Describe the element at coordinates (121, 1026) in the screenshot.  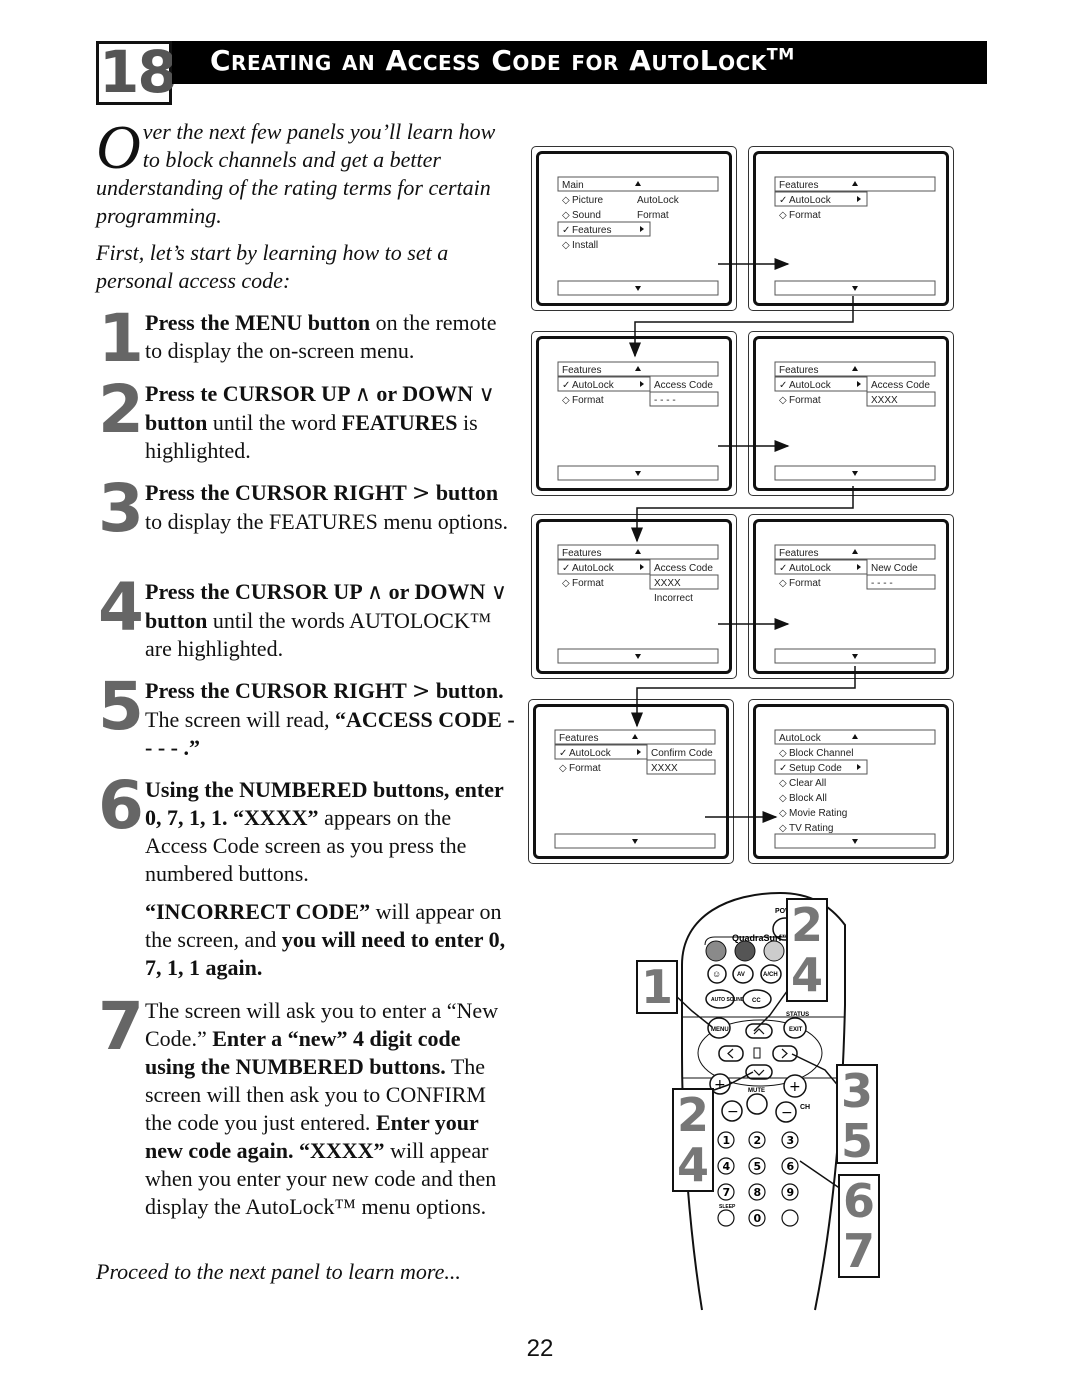
I see `step-number: 7` at that location.